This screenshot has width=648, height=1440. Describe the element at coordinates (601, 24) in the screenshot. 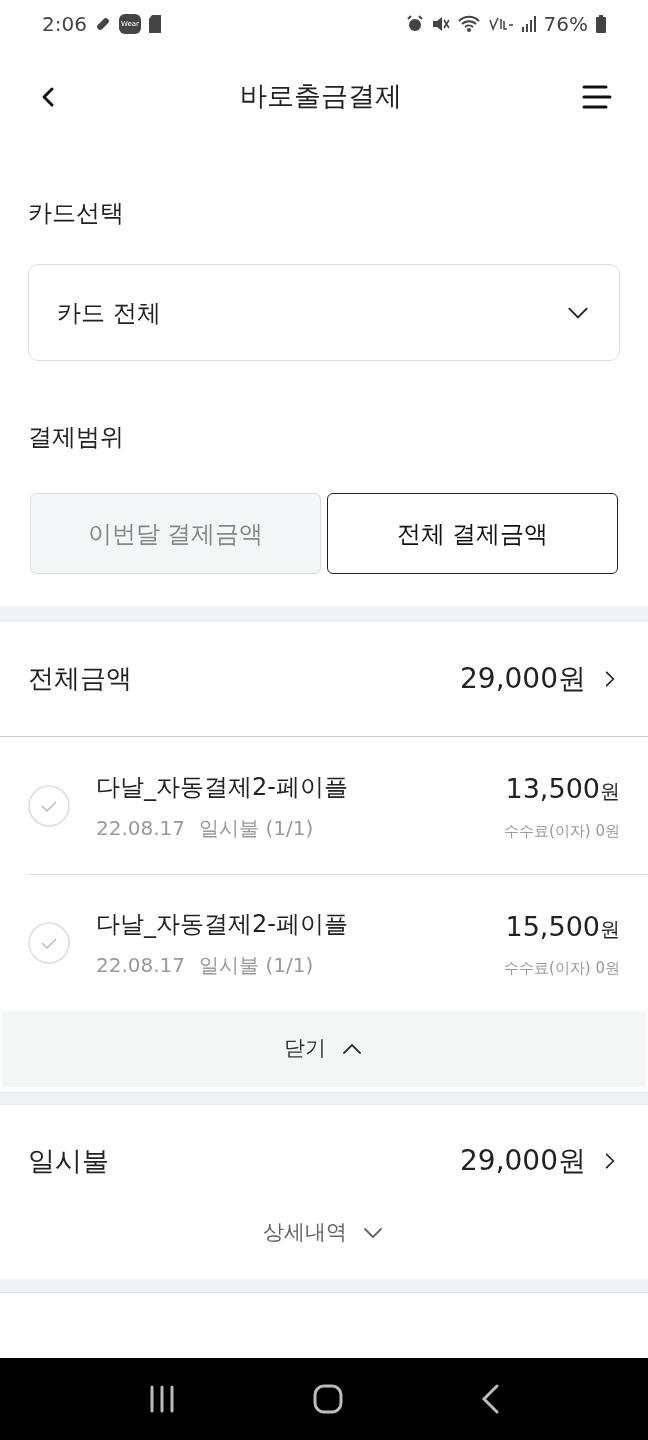

I see `battery-icon` at that location.